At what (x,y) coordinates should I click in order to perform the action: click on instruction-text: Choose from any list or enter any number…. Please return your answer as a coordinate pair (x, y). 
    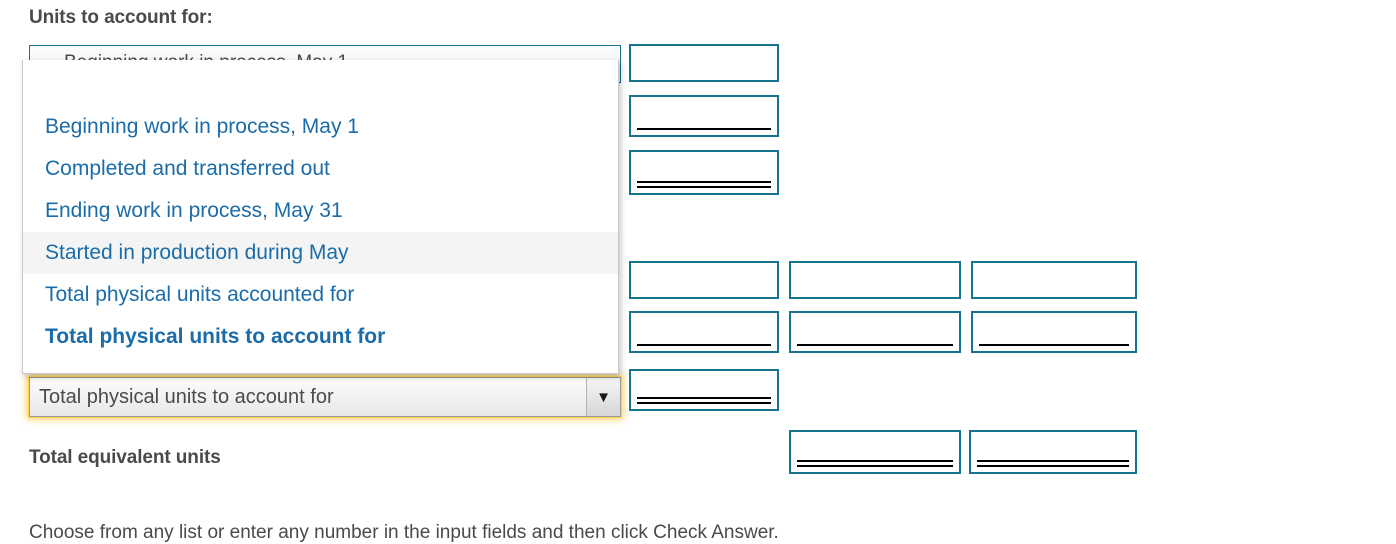
    Looking at the image, I should click on (404, 532).